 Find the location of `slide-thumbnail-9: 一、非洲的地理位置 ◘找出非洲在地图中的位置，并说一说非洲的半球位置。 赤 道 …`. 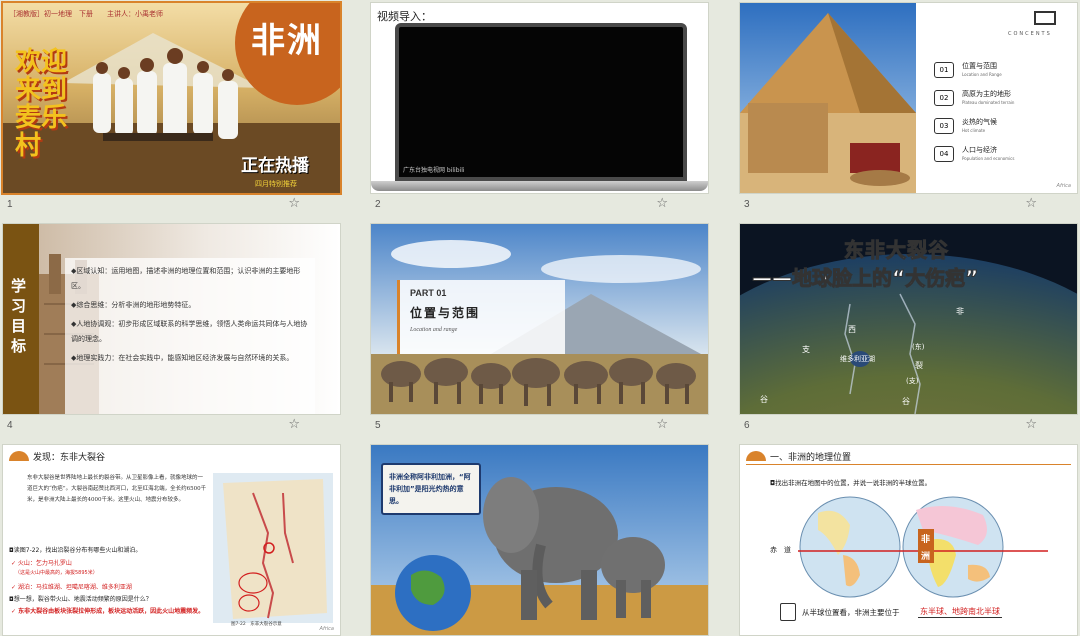

slide-thumbnail-9: 一、非洲的地理位置 ◘找出非洲在地图中的位置，并说一说非洲的半球位置。 赤 道 … is located at coordinates (908, 540).